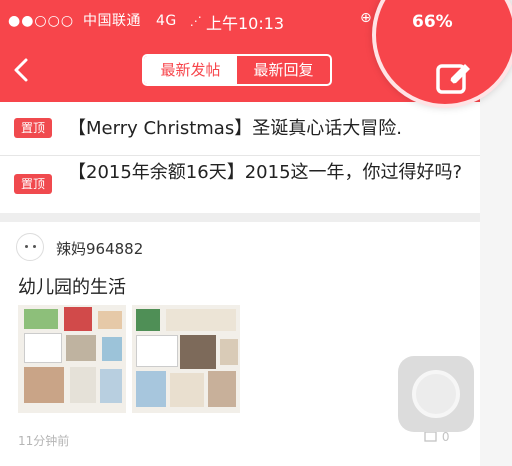 The height and width of the screenshot is (466, 512). Describe the element at coordinates (30, 247) in the screenshot. I see `author-avatar` at that location.